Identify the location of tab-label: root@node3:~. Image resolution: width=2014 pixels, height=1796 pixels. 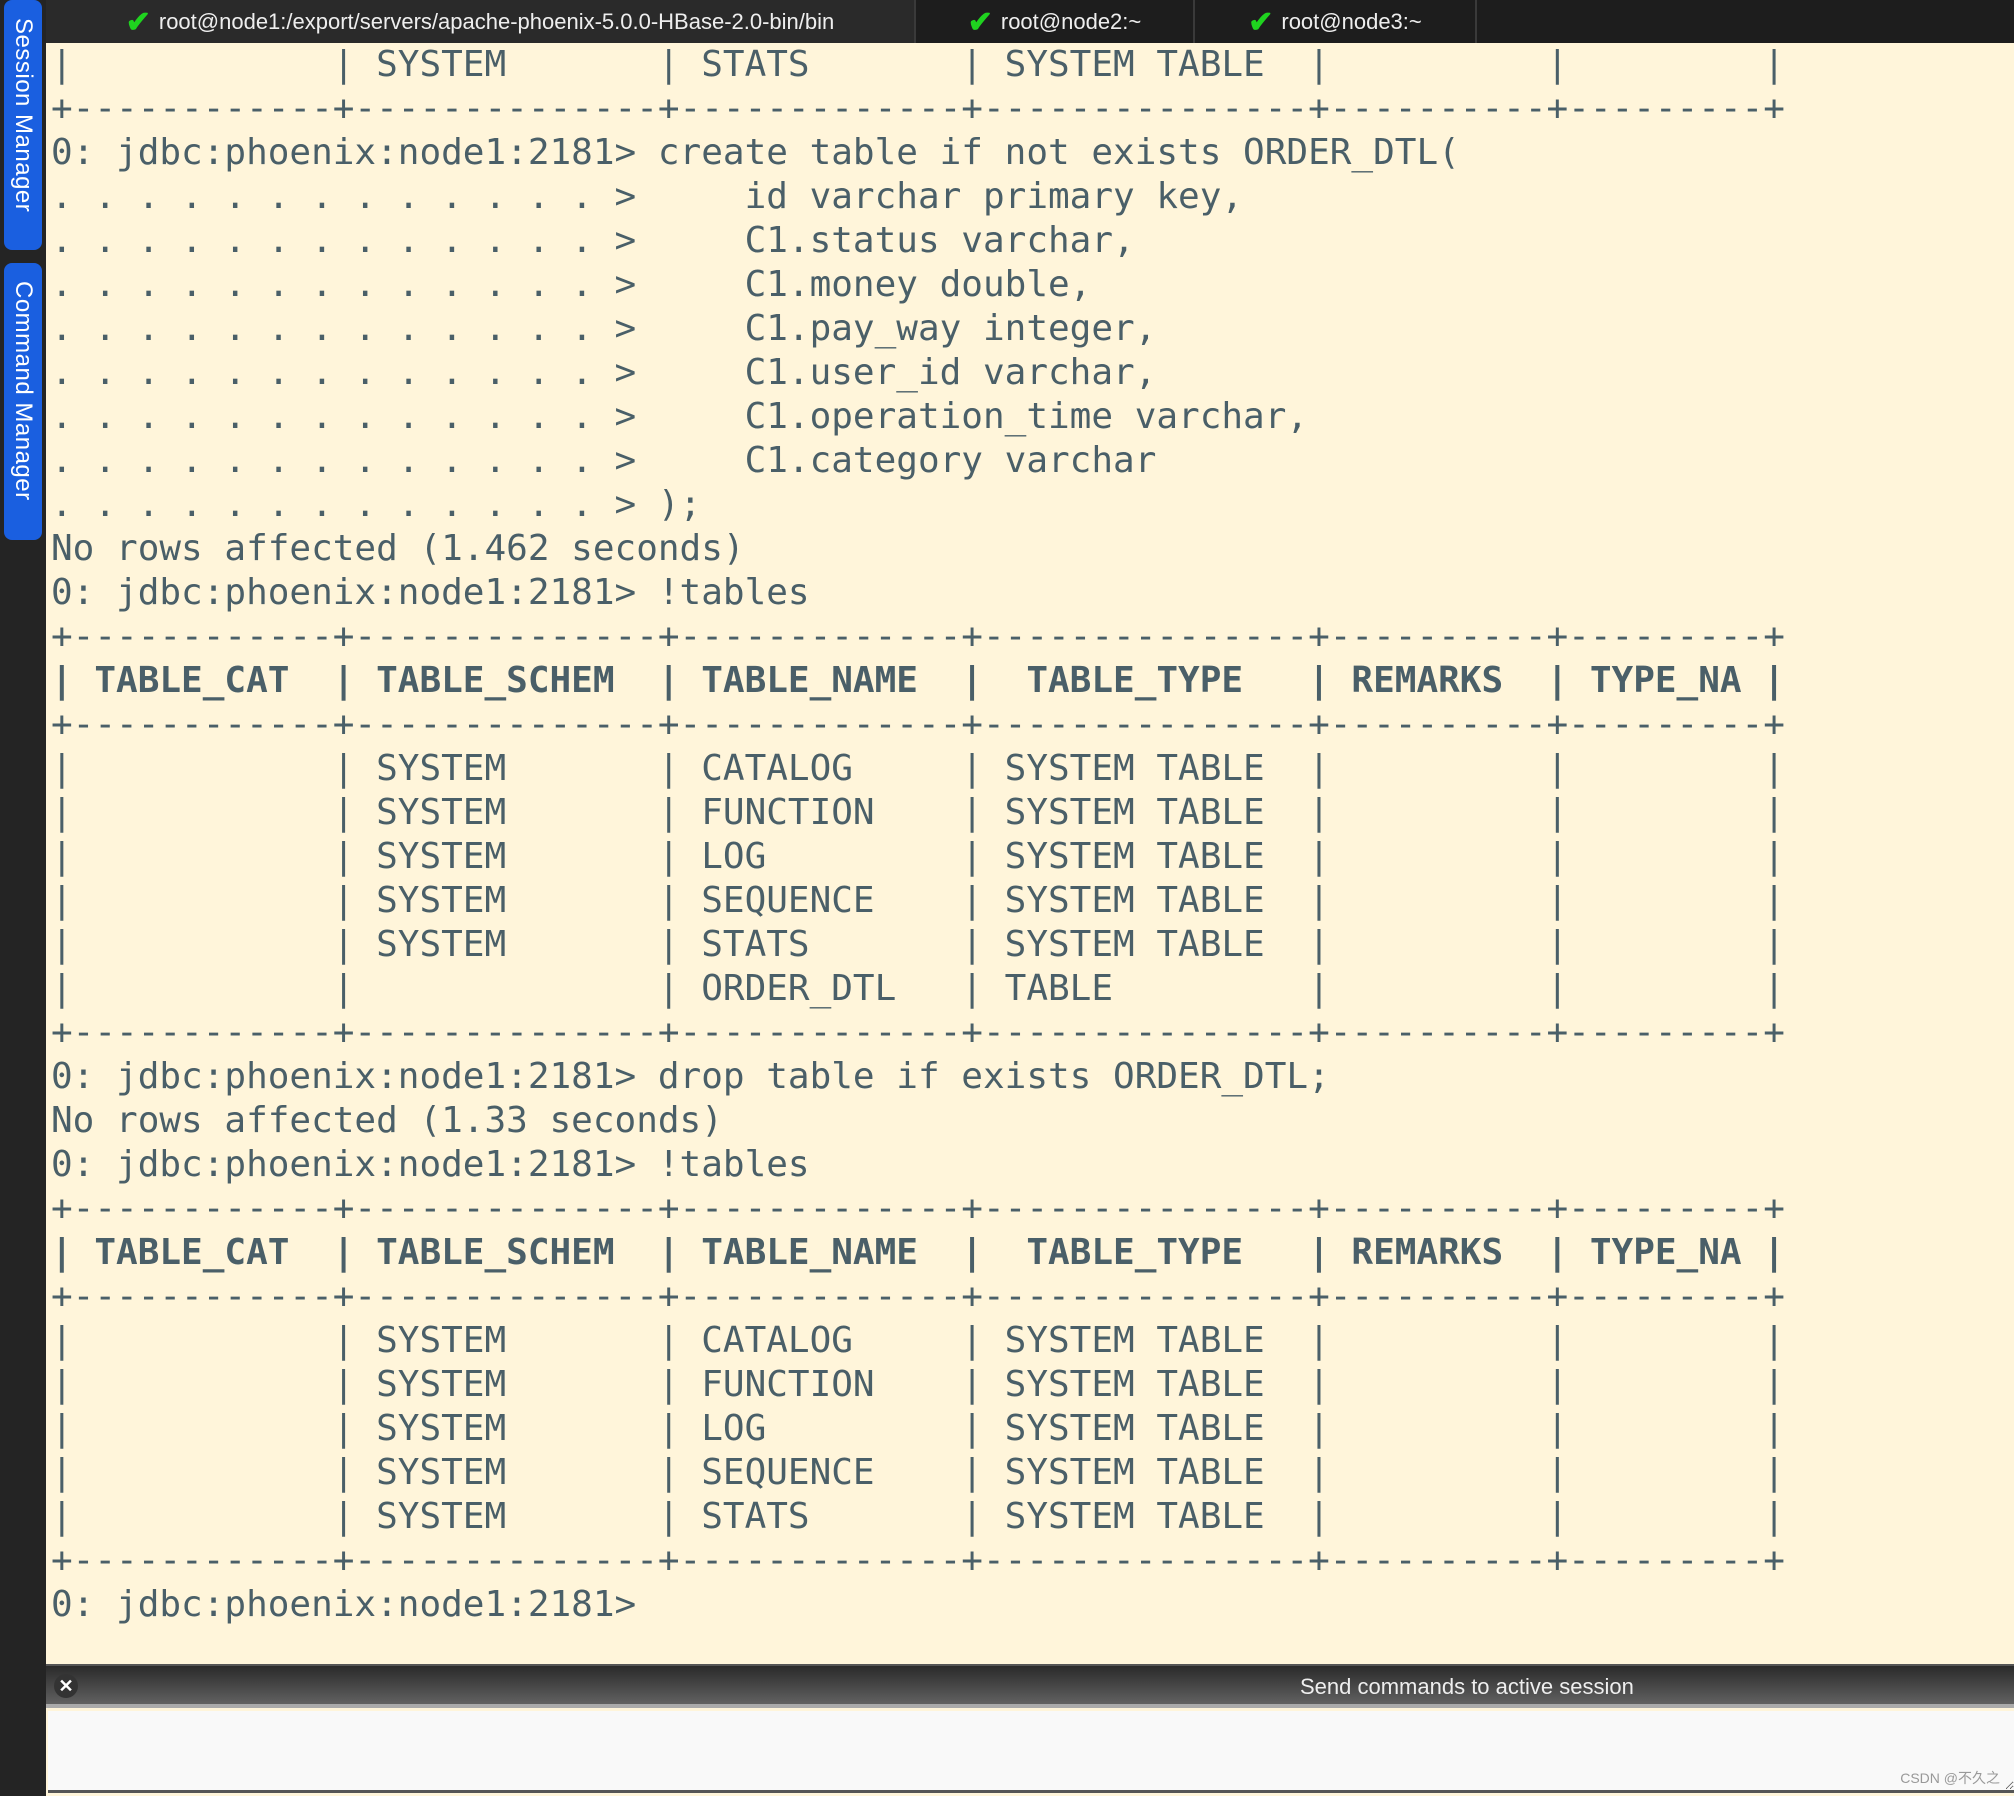
(1351, 21).